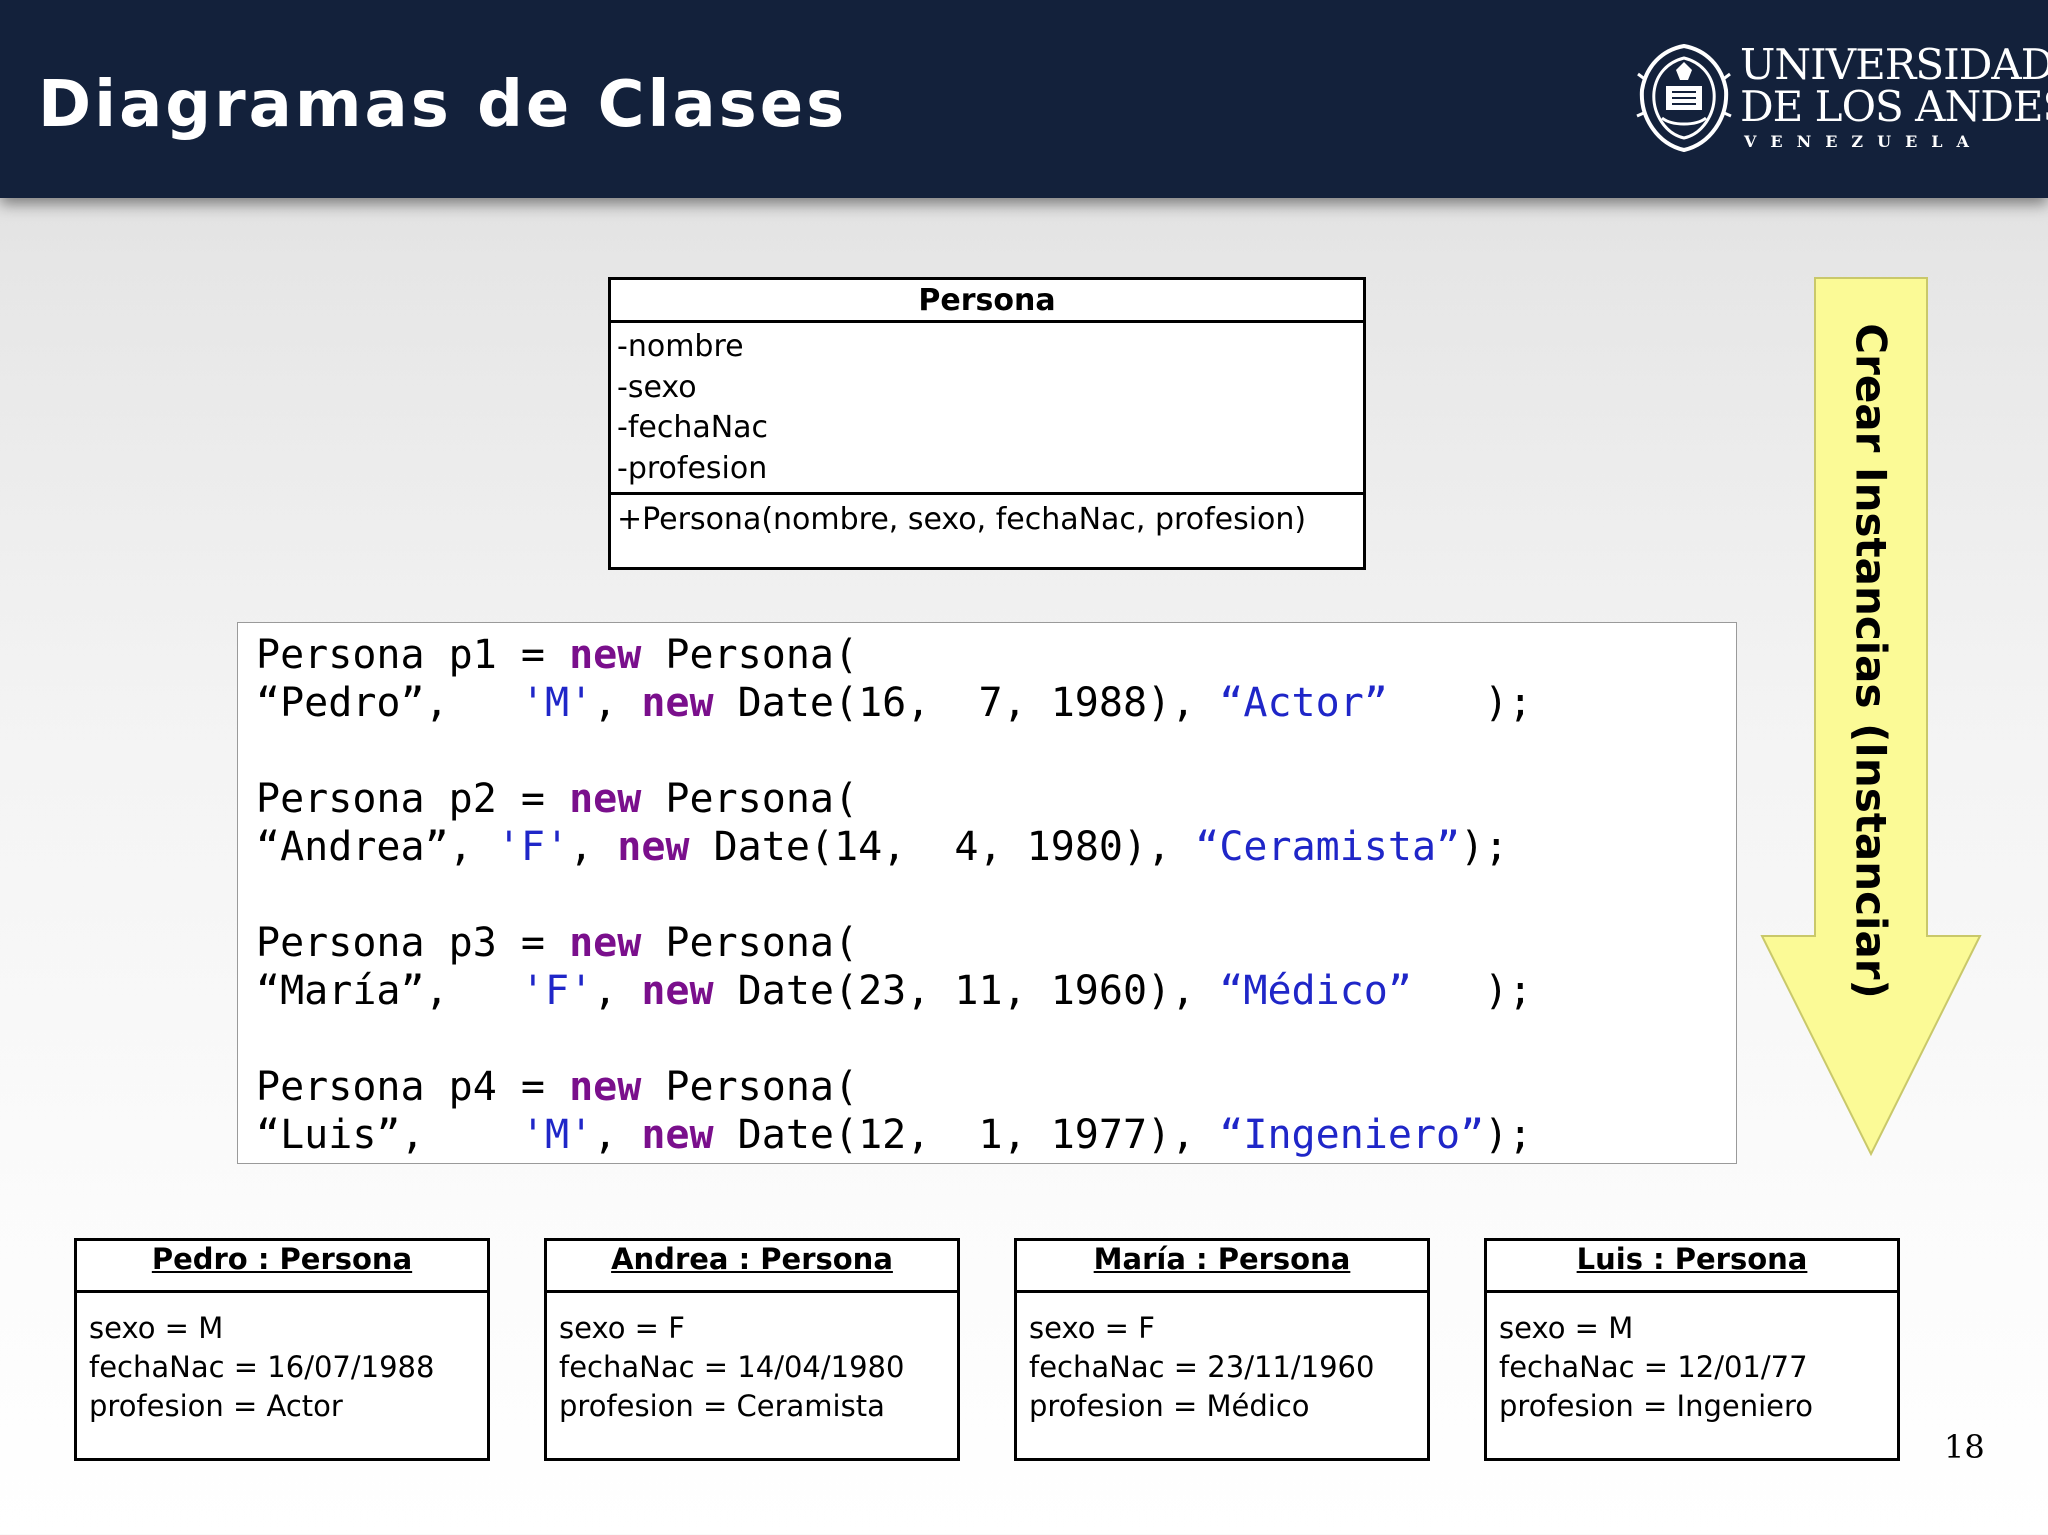 This screenshot has width=2048, height=1535. Describe the element at coordinates (413, 799) in the screenshot. I see `code-text: Persona p2 =` at that location.